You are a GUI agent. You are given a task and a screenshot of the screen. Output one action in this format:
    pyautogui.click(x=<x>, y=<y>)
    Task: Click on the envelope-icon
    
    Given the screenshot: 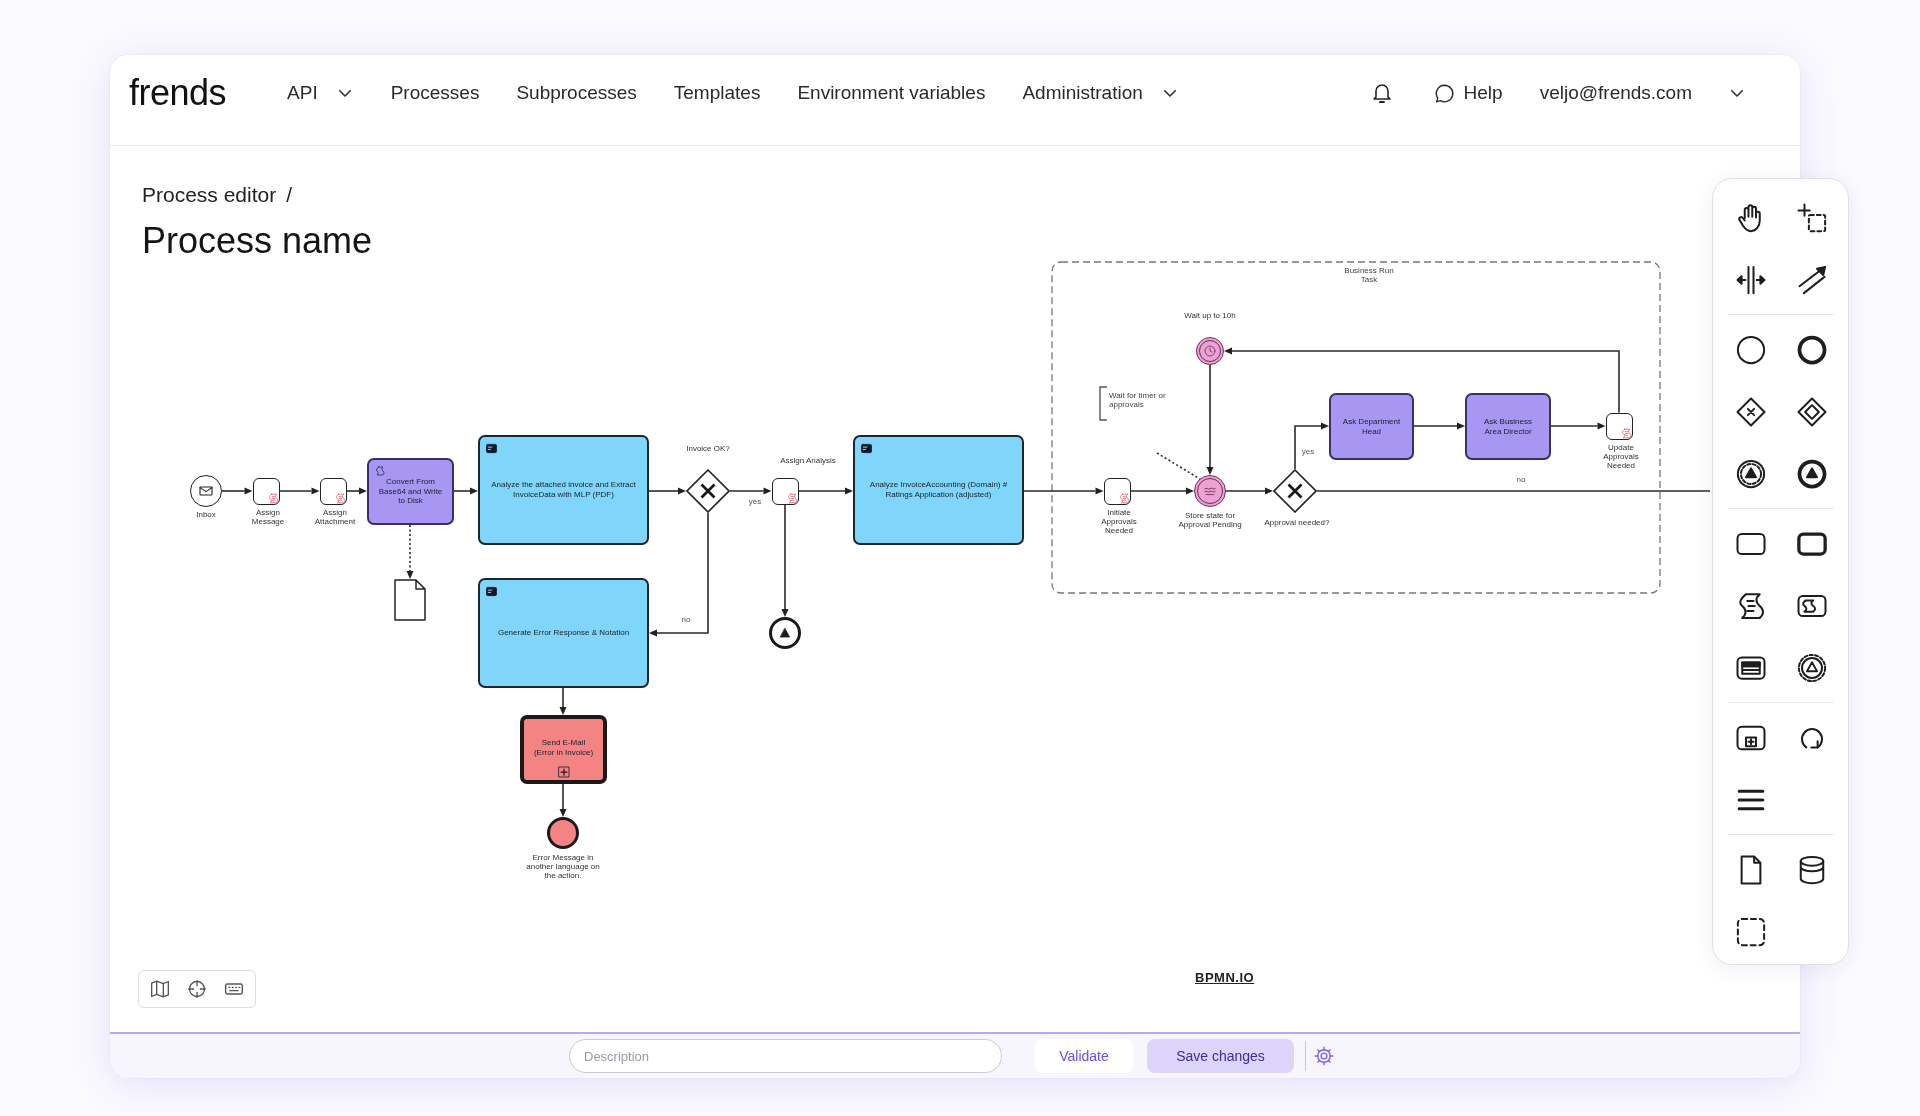 What is the action you would take?
    pyautogui.click(x=206, y=491)
    